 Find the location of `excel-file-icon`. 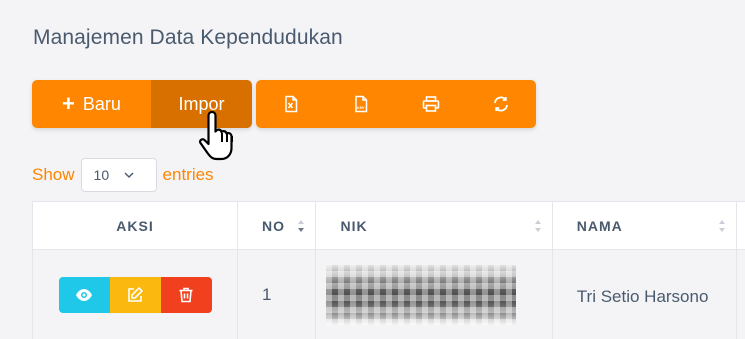

excel-file-icon is located at coordinates (291, 104).